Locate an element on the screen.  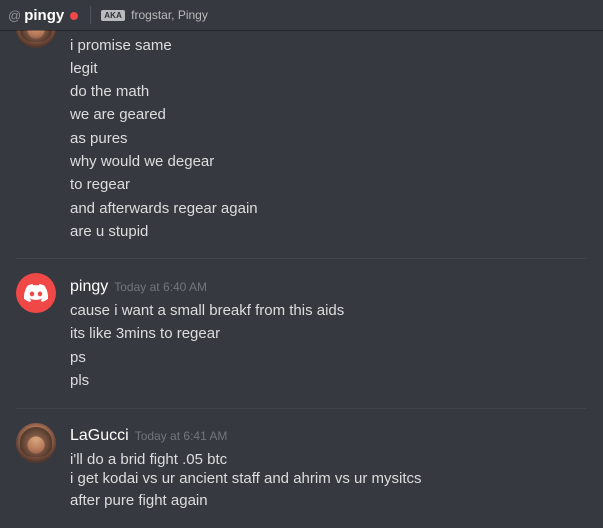
message-line: pls is located at coordinates (80, 380).